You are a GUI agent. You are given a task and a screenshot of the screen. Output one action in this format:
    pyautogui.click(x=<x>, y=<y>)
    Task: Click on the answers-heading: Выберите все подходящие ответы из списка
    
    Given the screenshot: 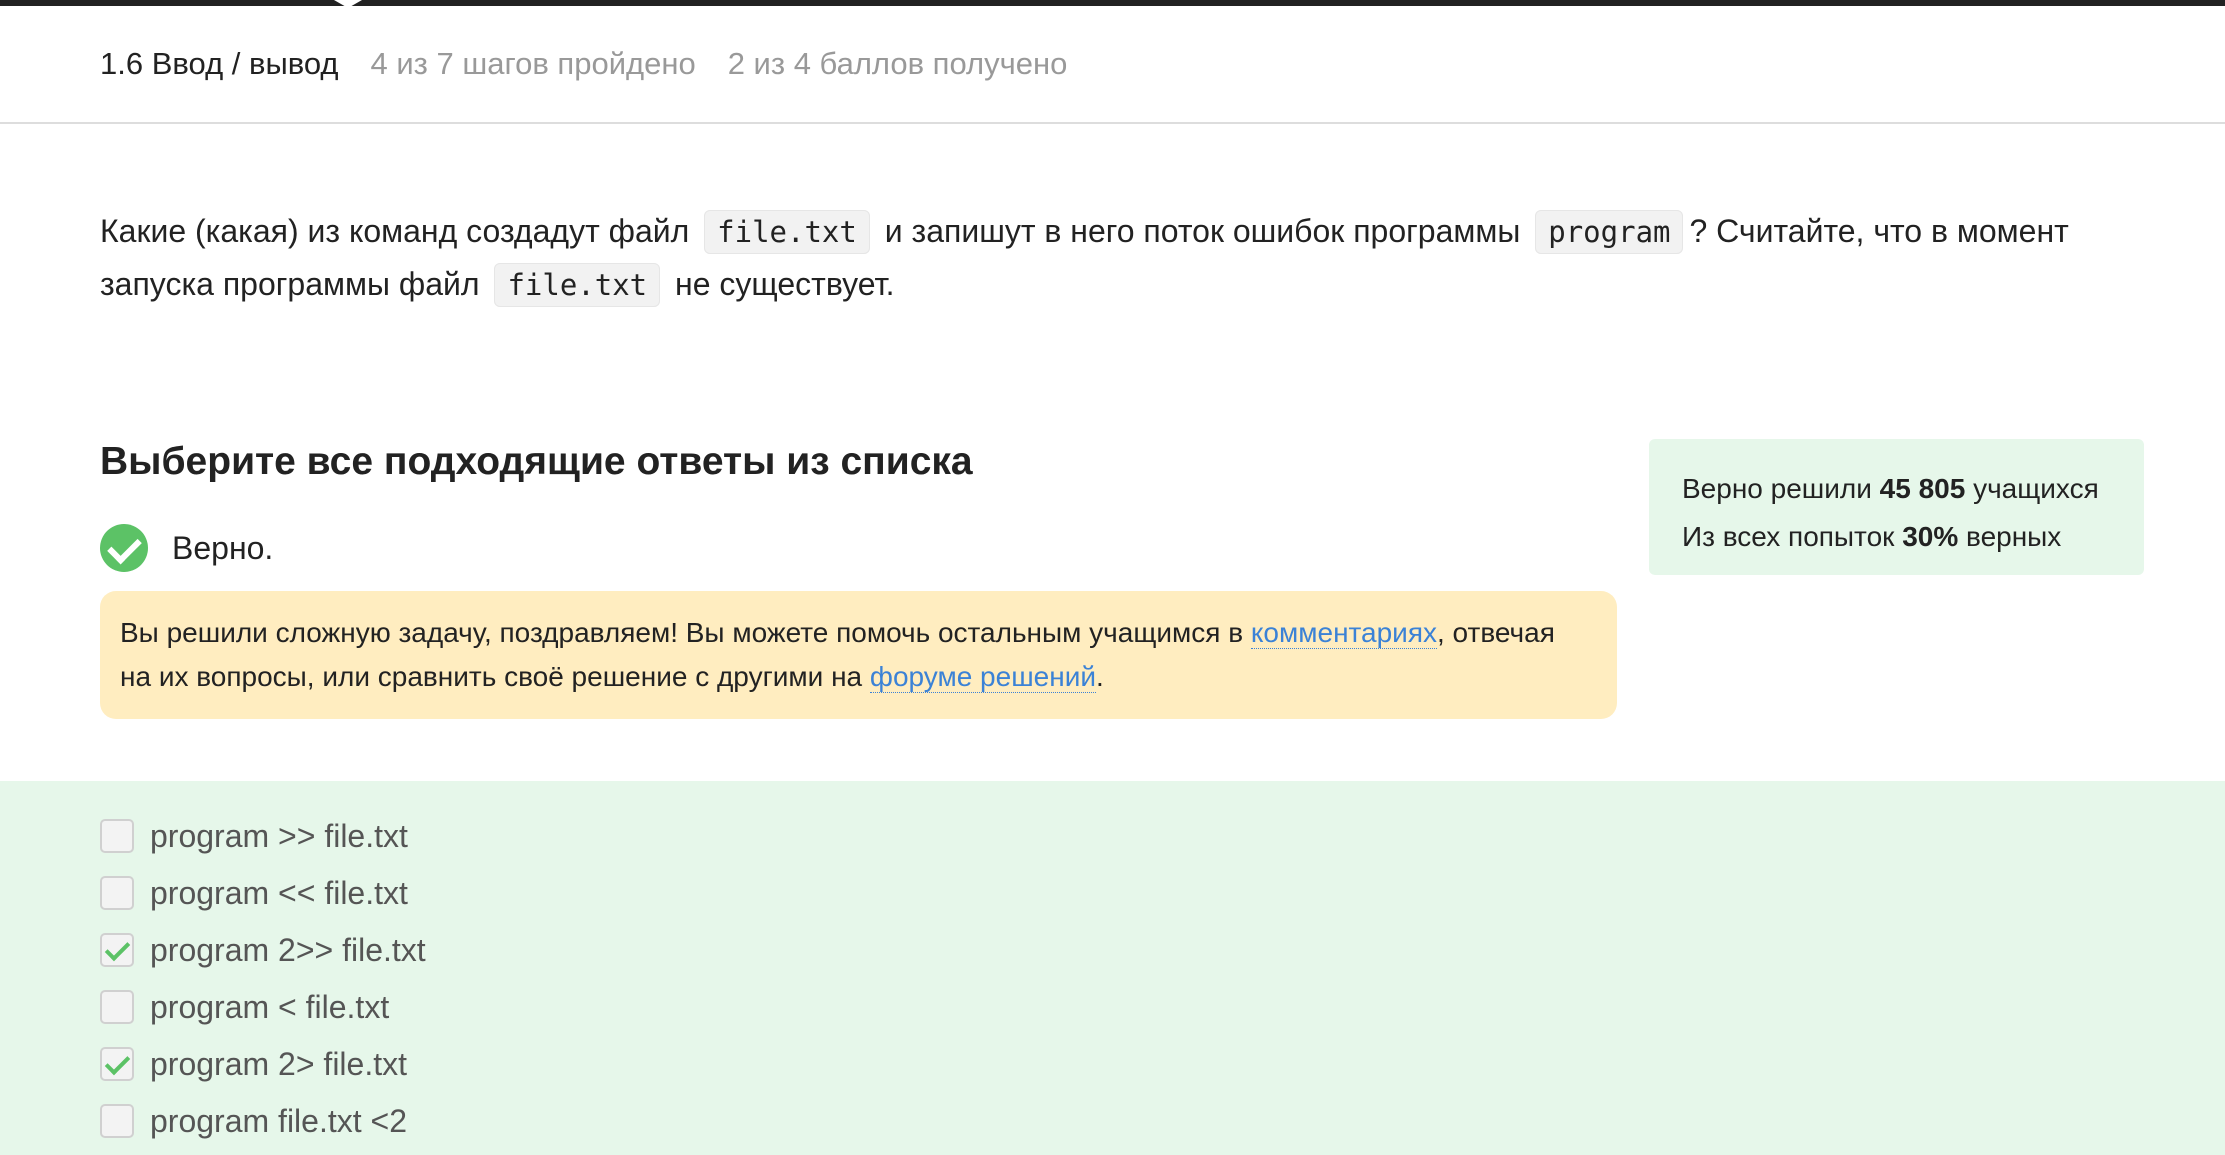 What is the action you would take?
    pyautogui.click(x=536, y=461)
    